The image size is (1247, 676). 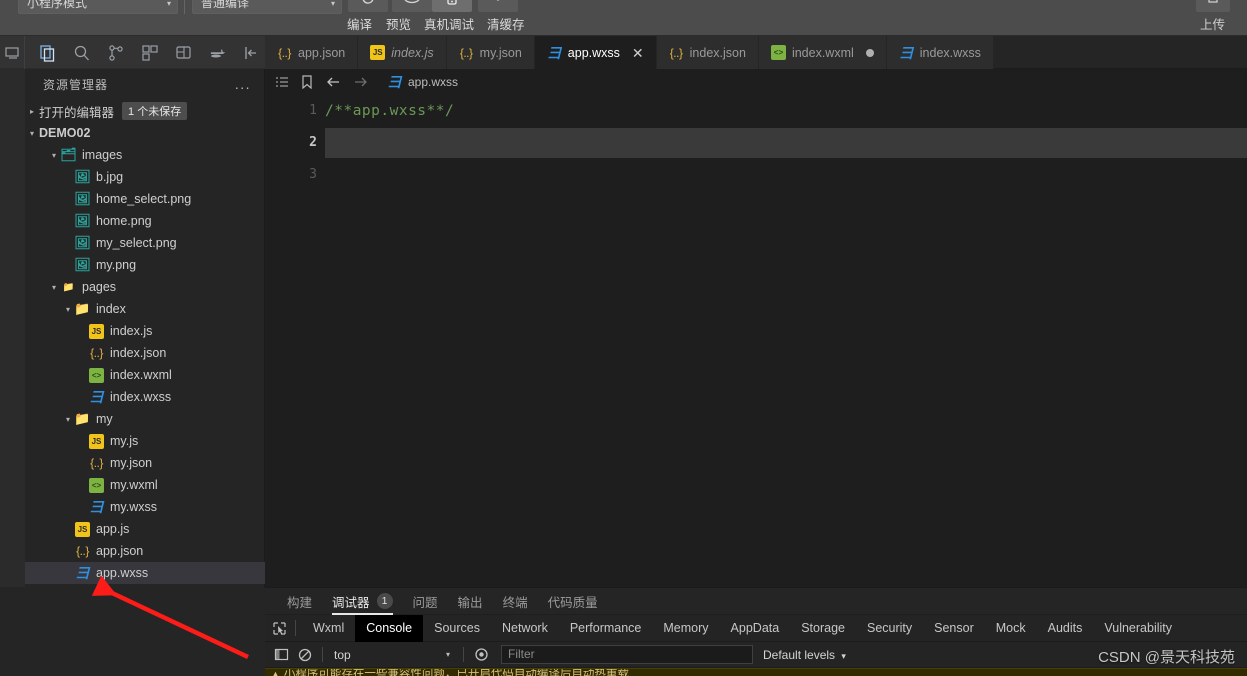 What do you see at coordinates (333, 82) in the screenshot?
I see `back-arrow-icon` at bounding box center [333, 82].